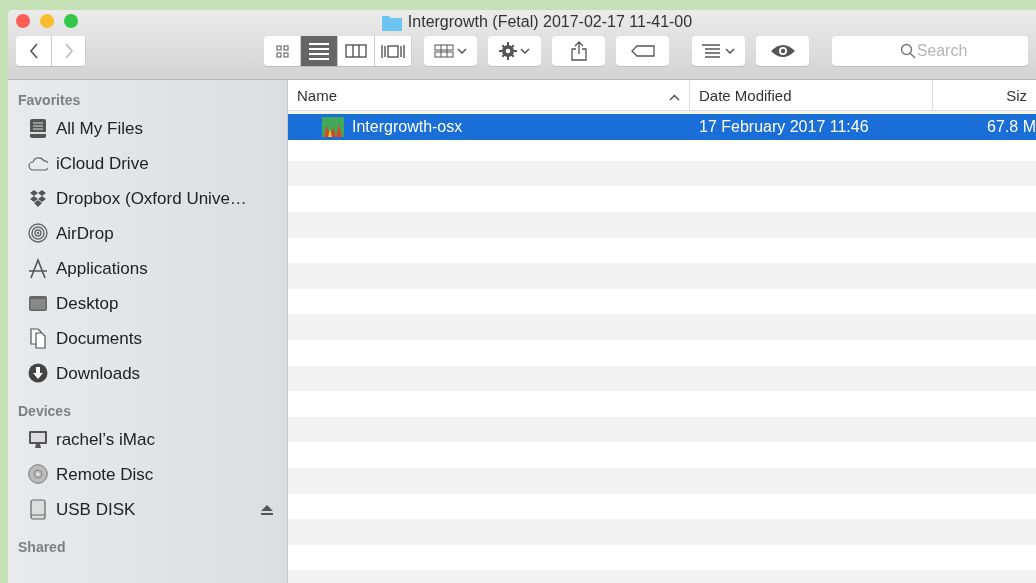  I want to click on file-size: 67.8 M, so click(1011, 127).